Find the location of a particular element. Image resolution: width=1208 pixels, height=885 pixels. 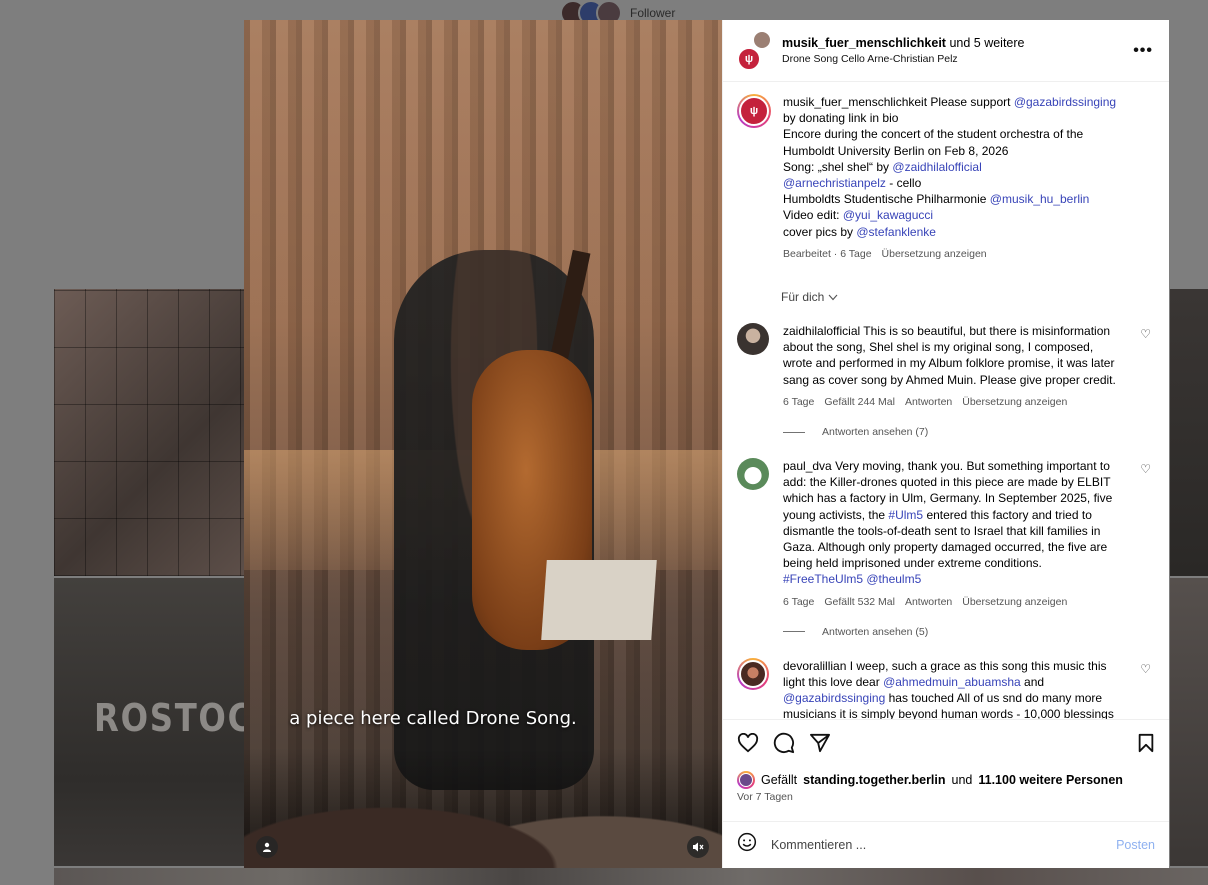

hashtag-link: #Ulm5 is located at coordinates (905, 515).